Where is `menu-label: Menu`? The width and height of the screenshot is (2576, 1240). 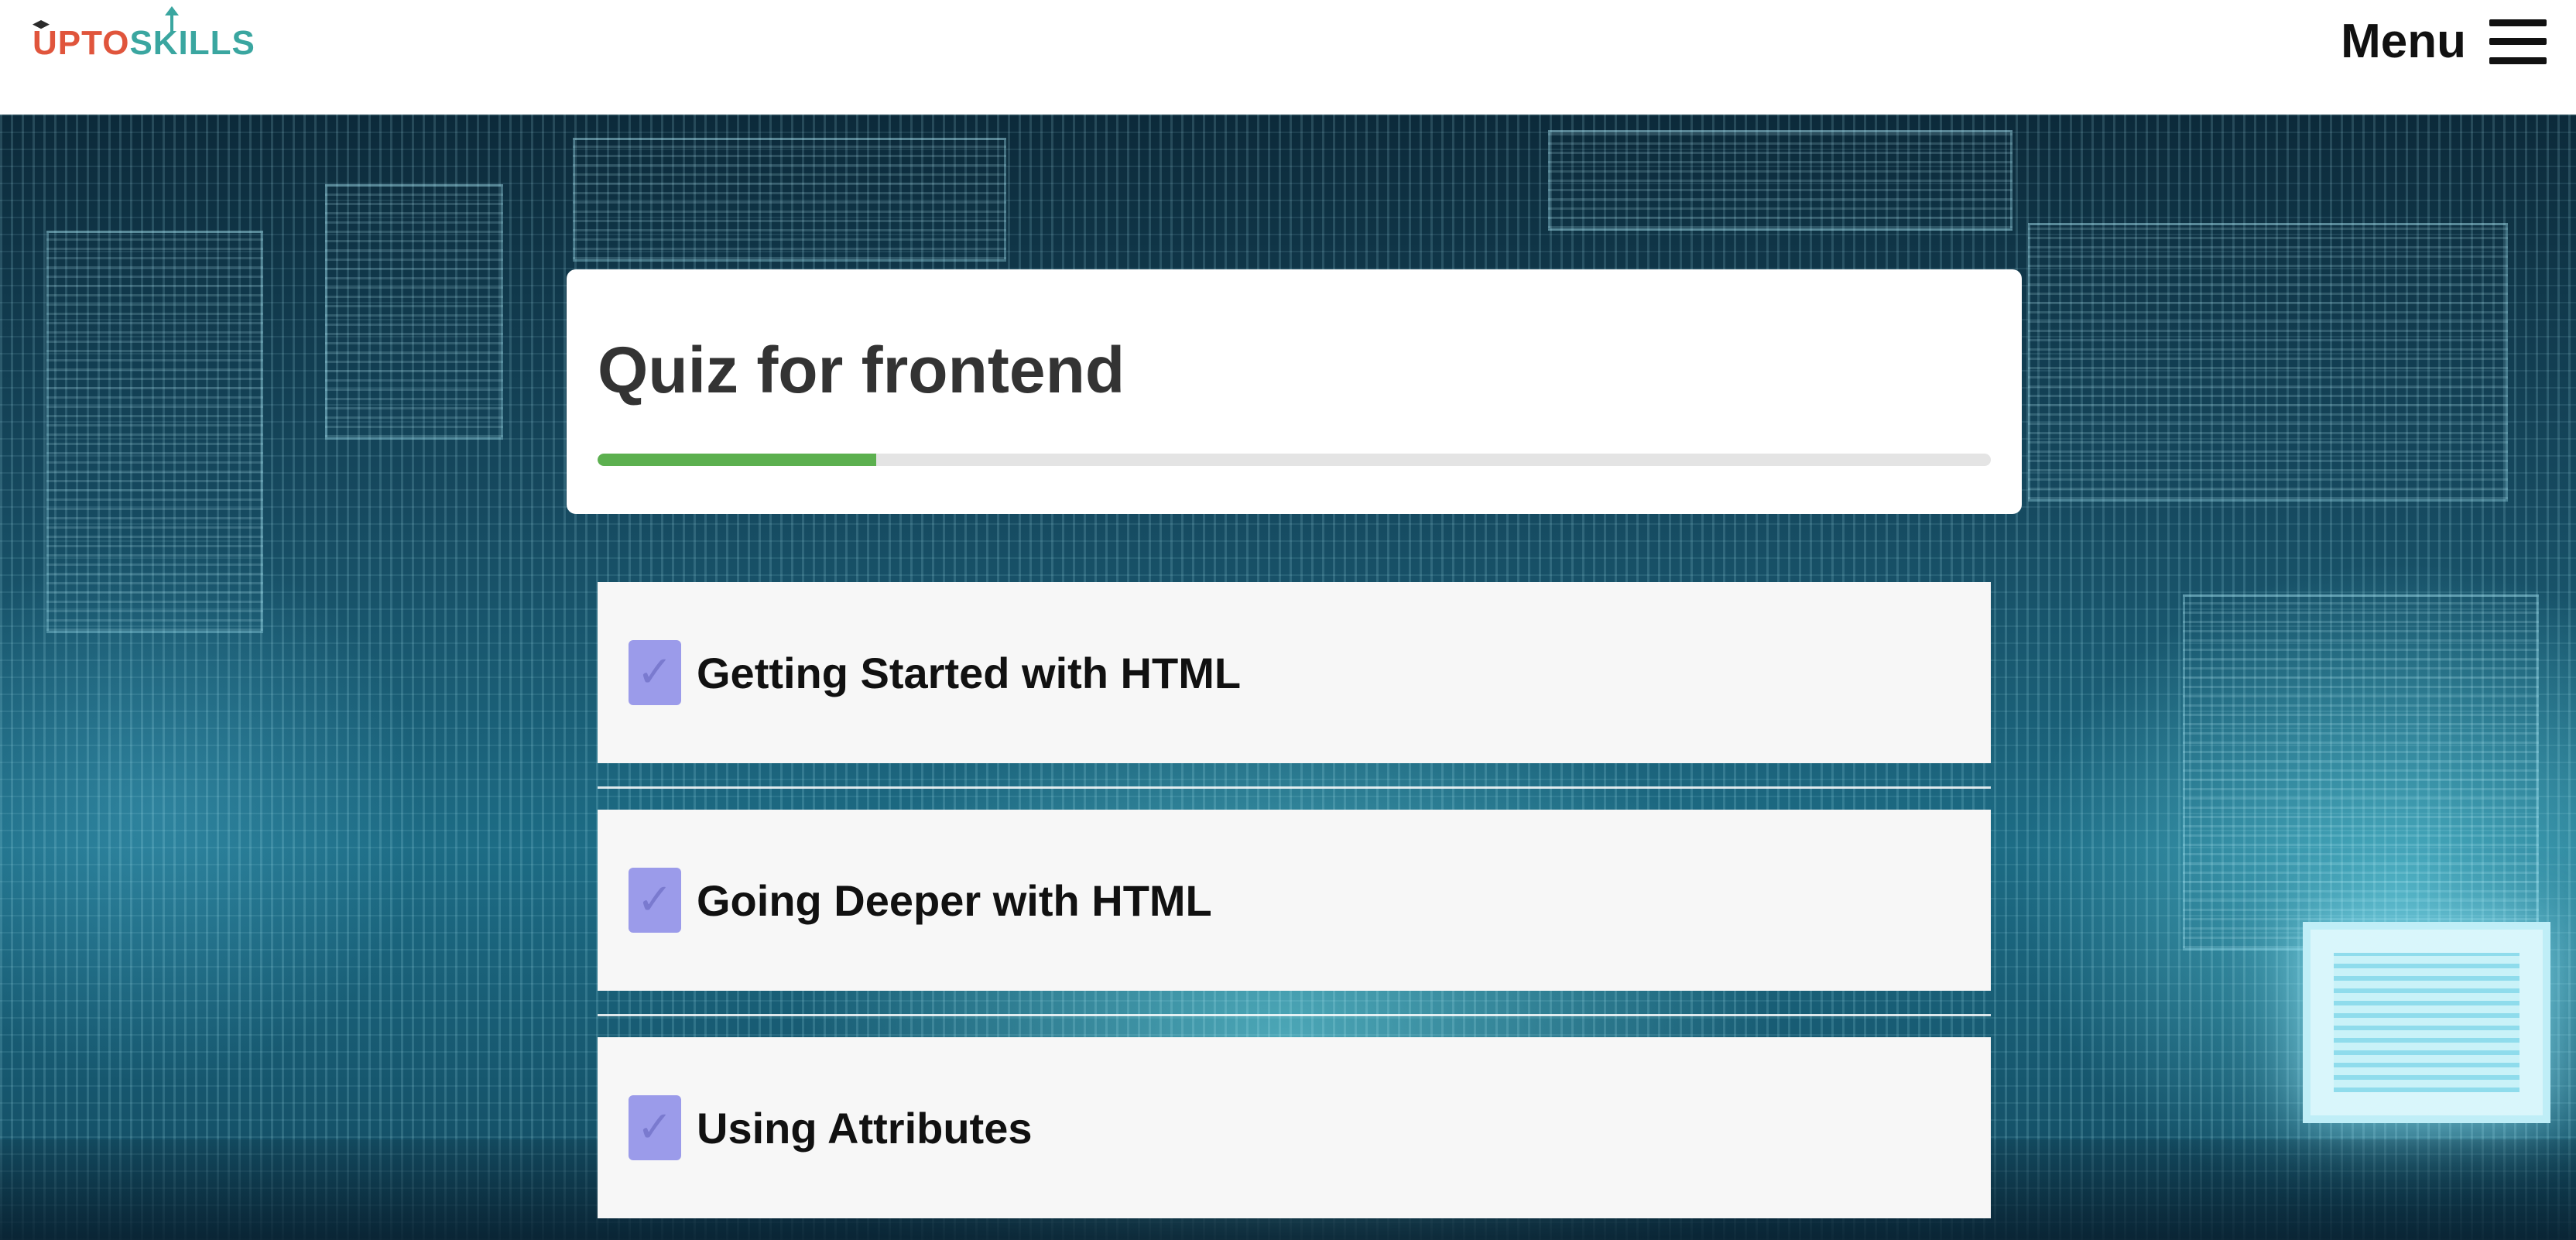 menu-label: Menu is located at coordinates (2404, 41).